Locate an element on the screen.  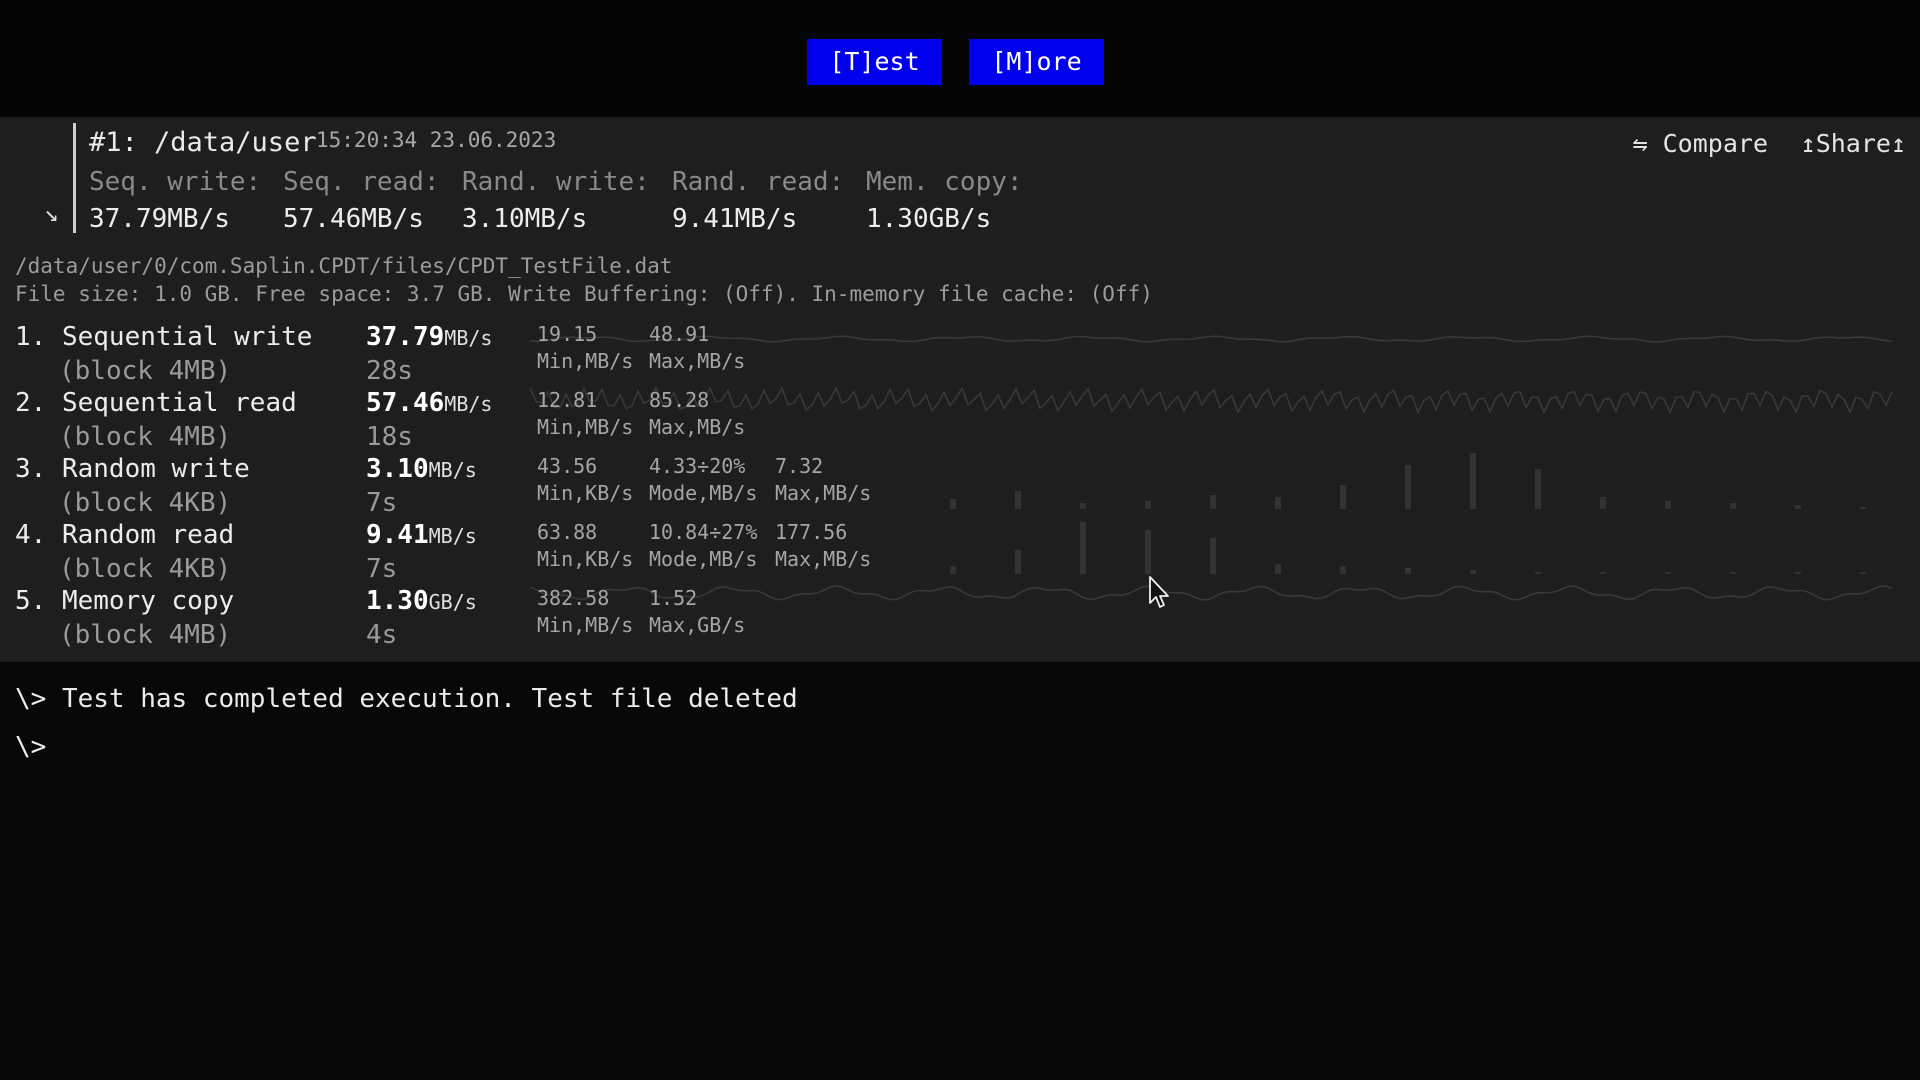
stat-value: 10.84÷27% is located at coordinates (703, 532).